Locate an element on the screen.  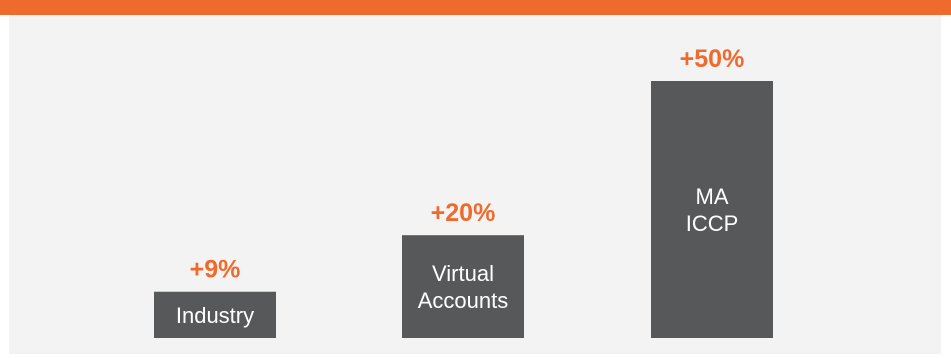
category-label-0: Industry is located at coordinates (215, 315).